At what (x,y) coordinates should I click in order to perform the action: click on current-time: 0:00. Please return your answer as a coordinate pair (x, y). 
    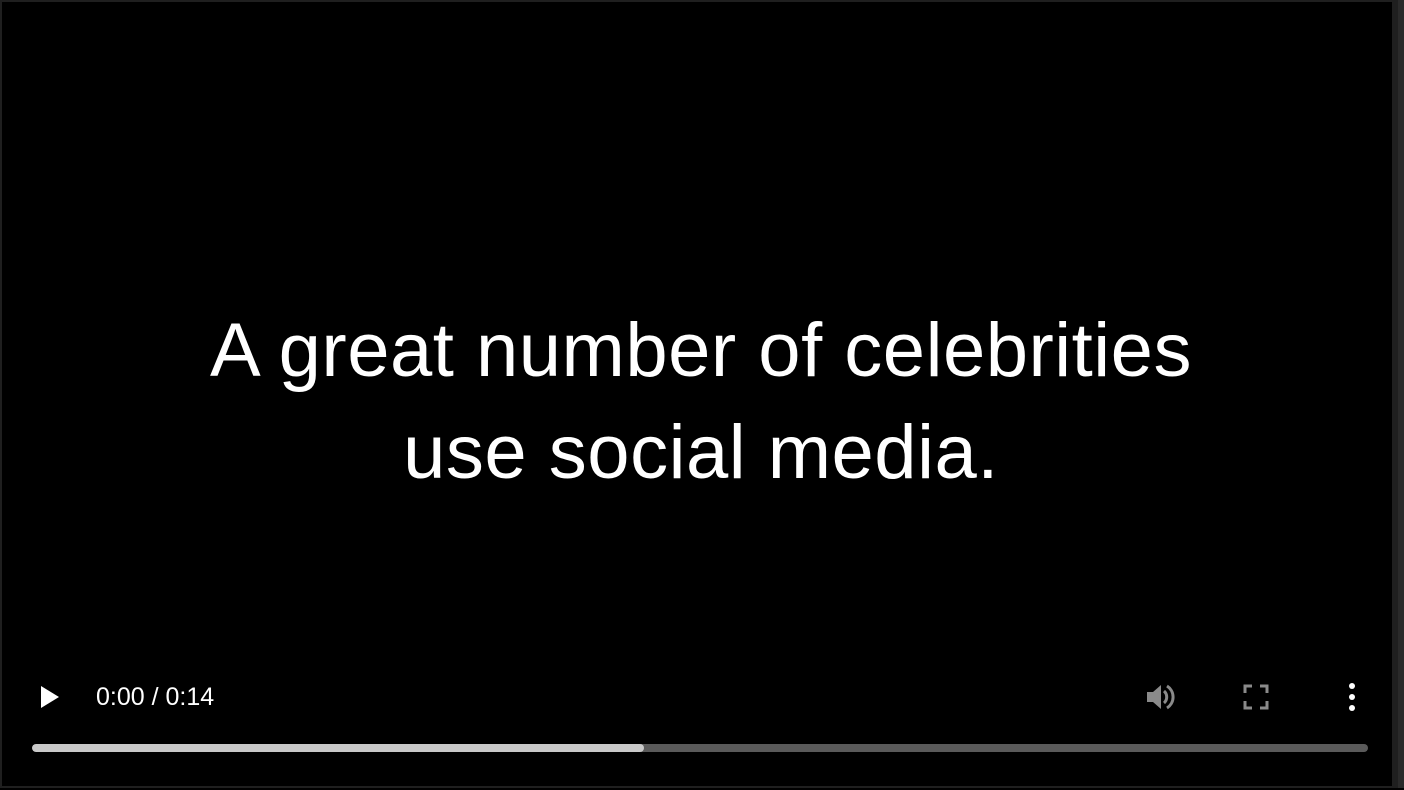
    Looking at the image, I should click on (120, 697).